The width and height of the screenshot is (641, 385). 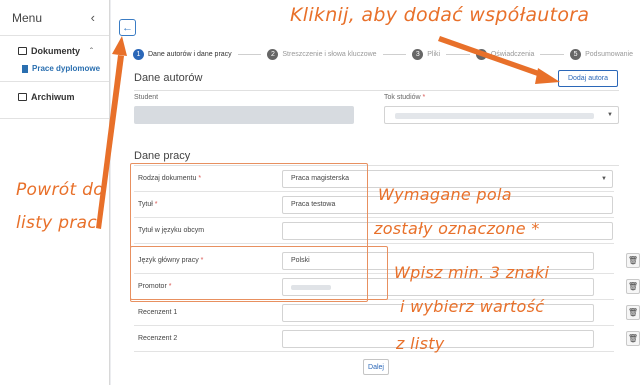 What do you see at coordinates (110, 142) in the screenshot?
I see `back-arrow-shaft` at bounding box center [110, 142].